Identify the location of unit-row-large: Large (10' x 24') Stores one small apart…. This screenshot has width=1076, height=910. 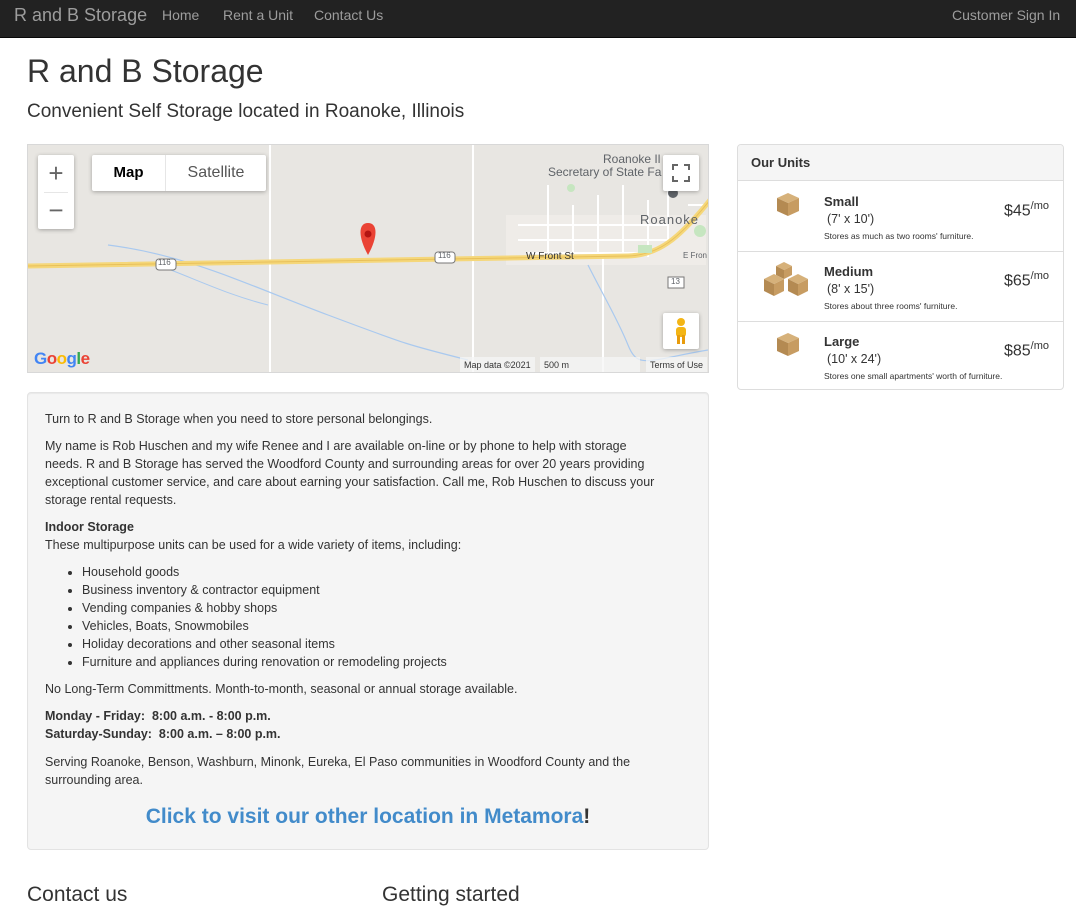
(900, 357).